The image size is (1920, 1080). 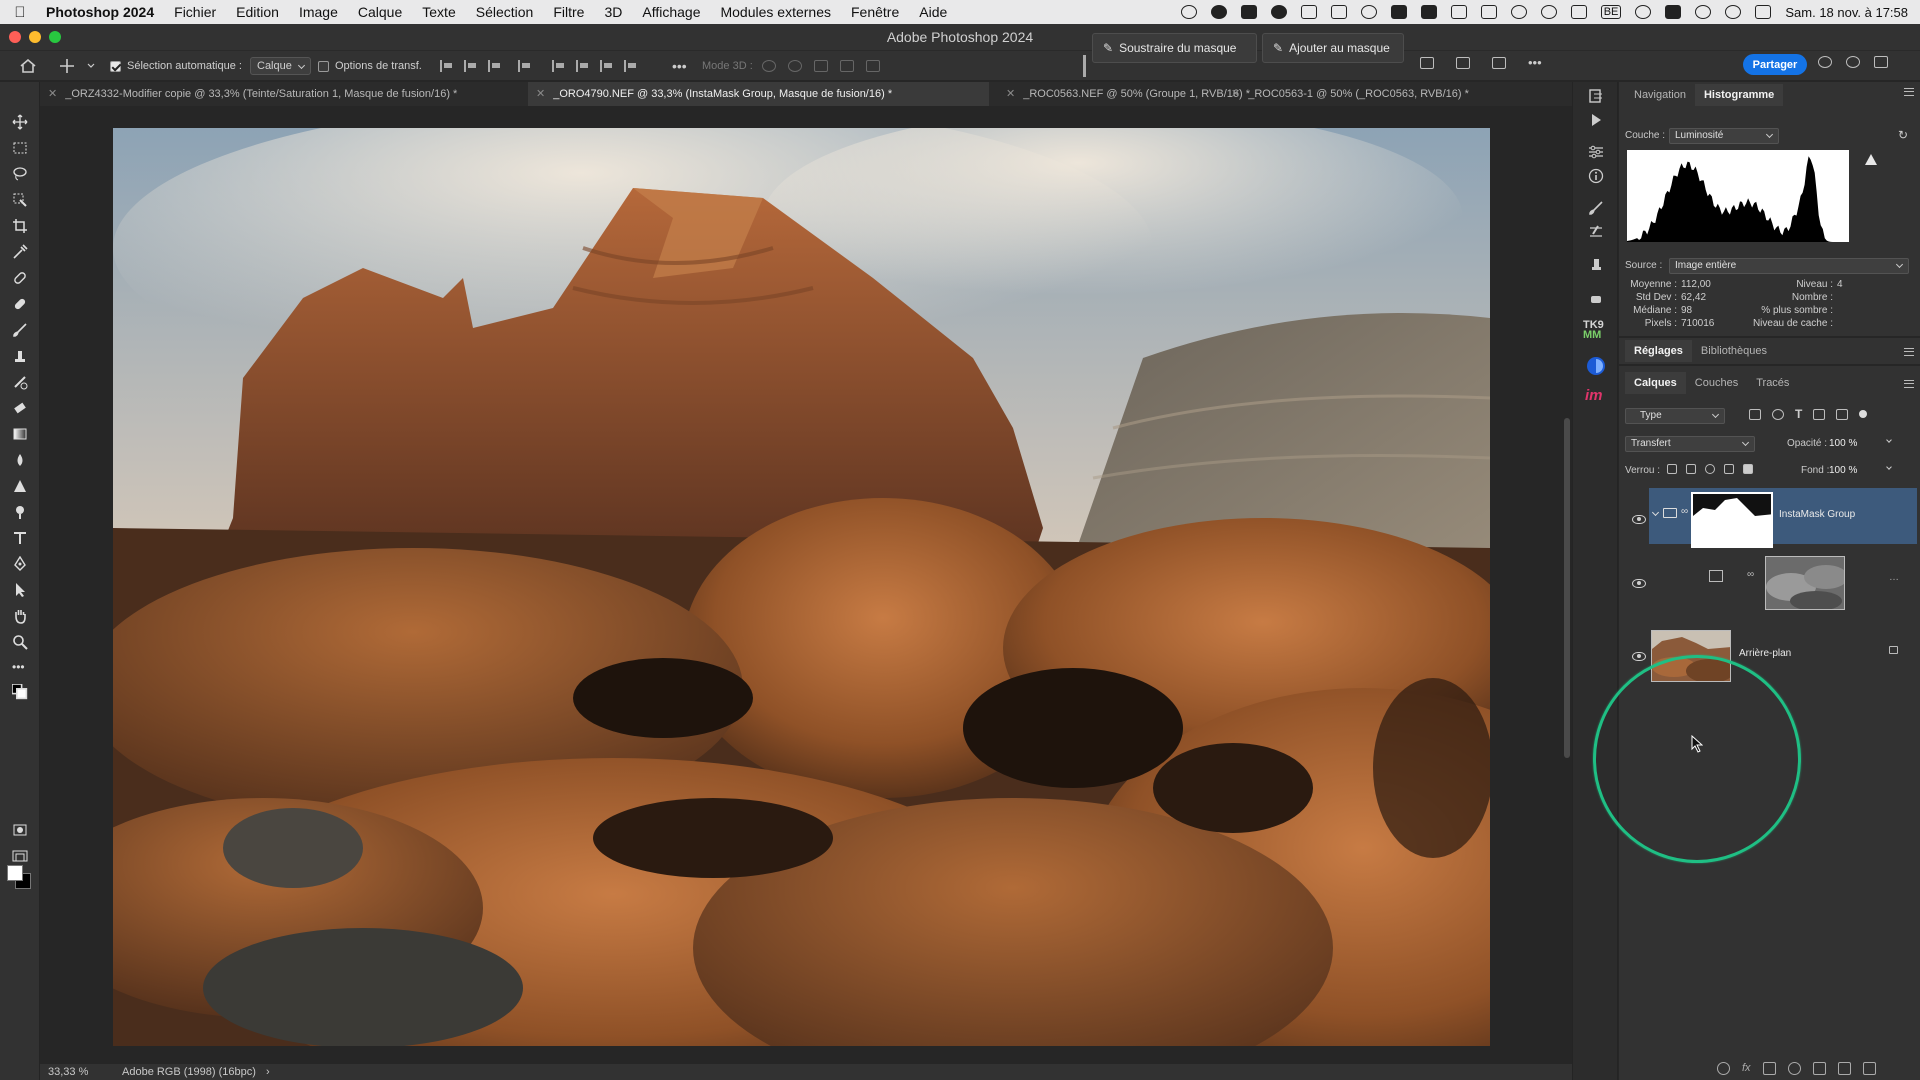 What do you see at coordinates (1672, 469) in the screenshot?
I see `lock-transparency-icon` at bounding box center [1672, 469].